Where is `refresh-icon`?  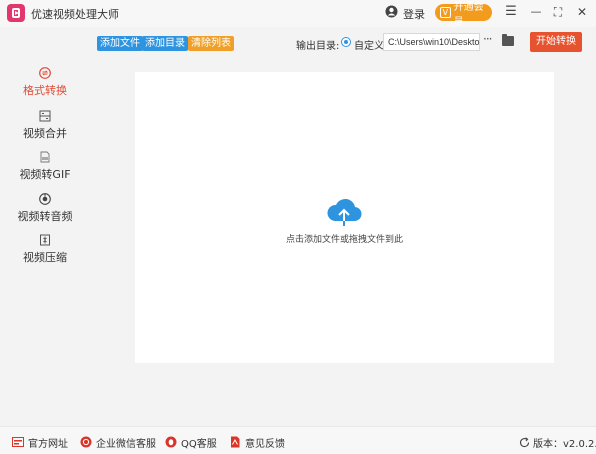
refresh-icon is located at coordinates (524, 442).